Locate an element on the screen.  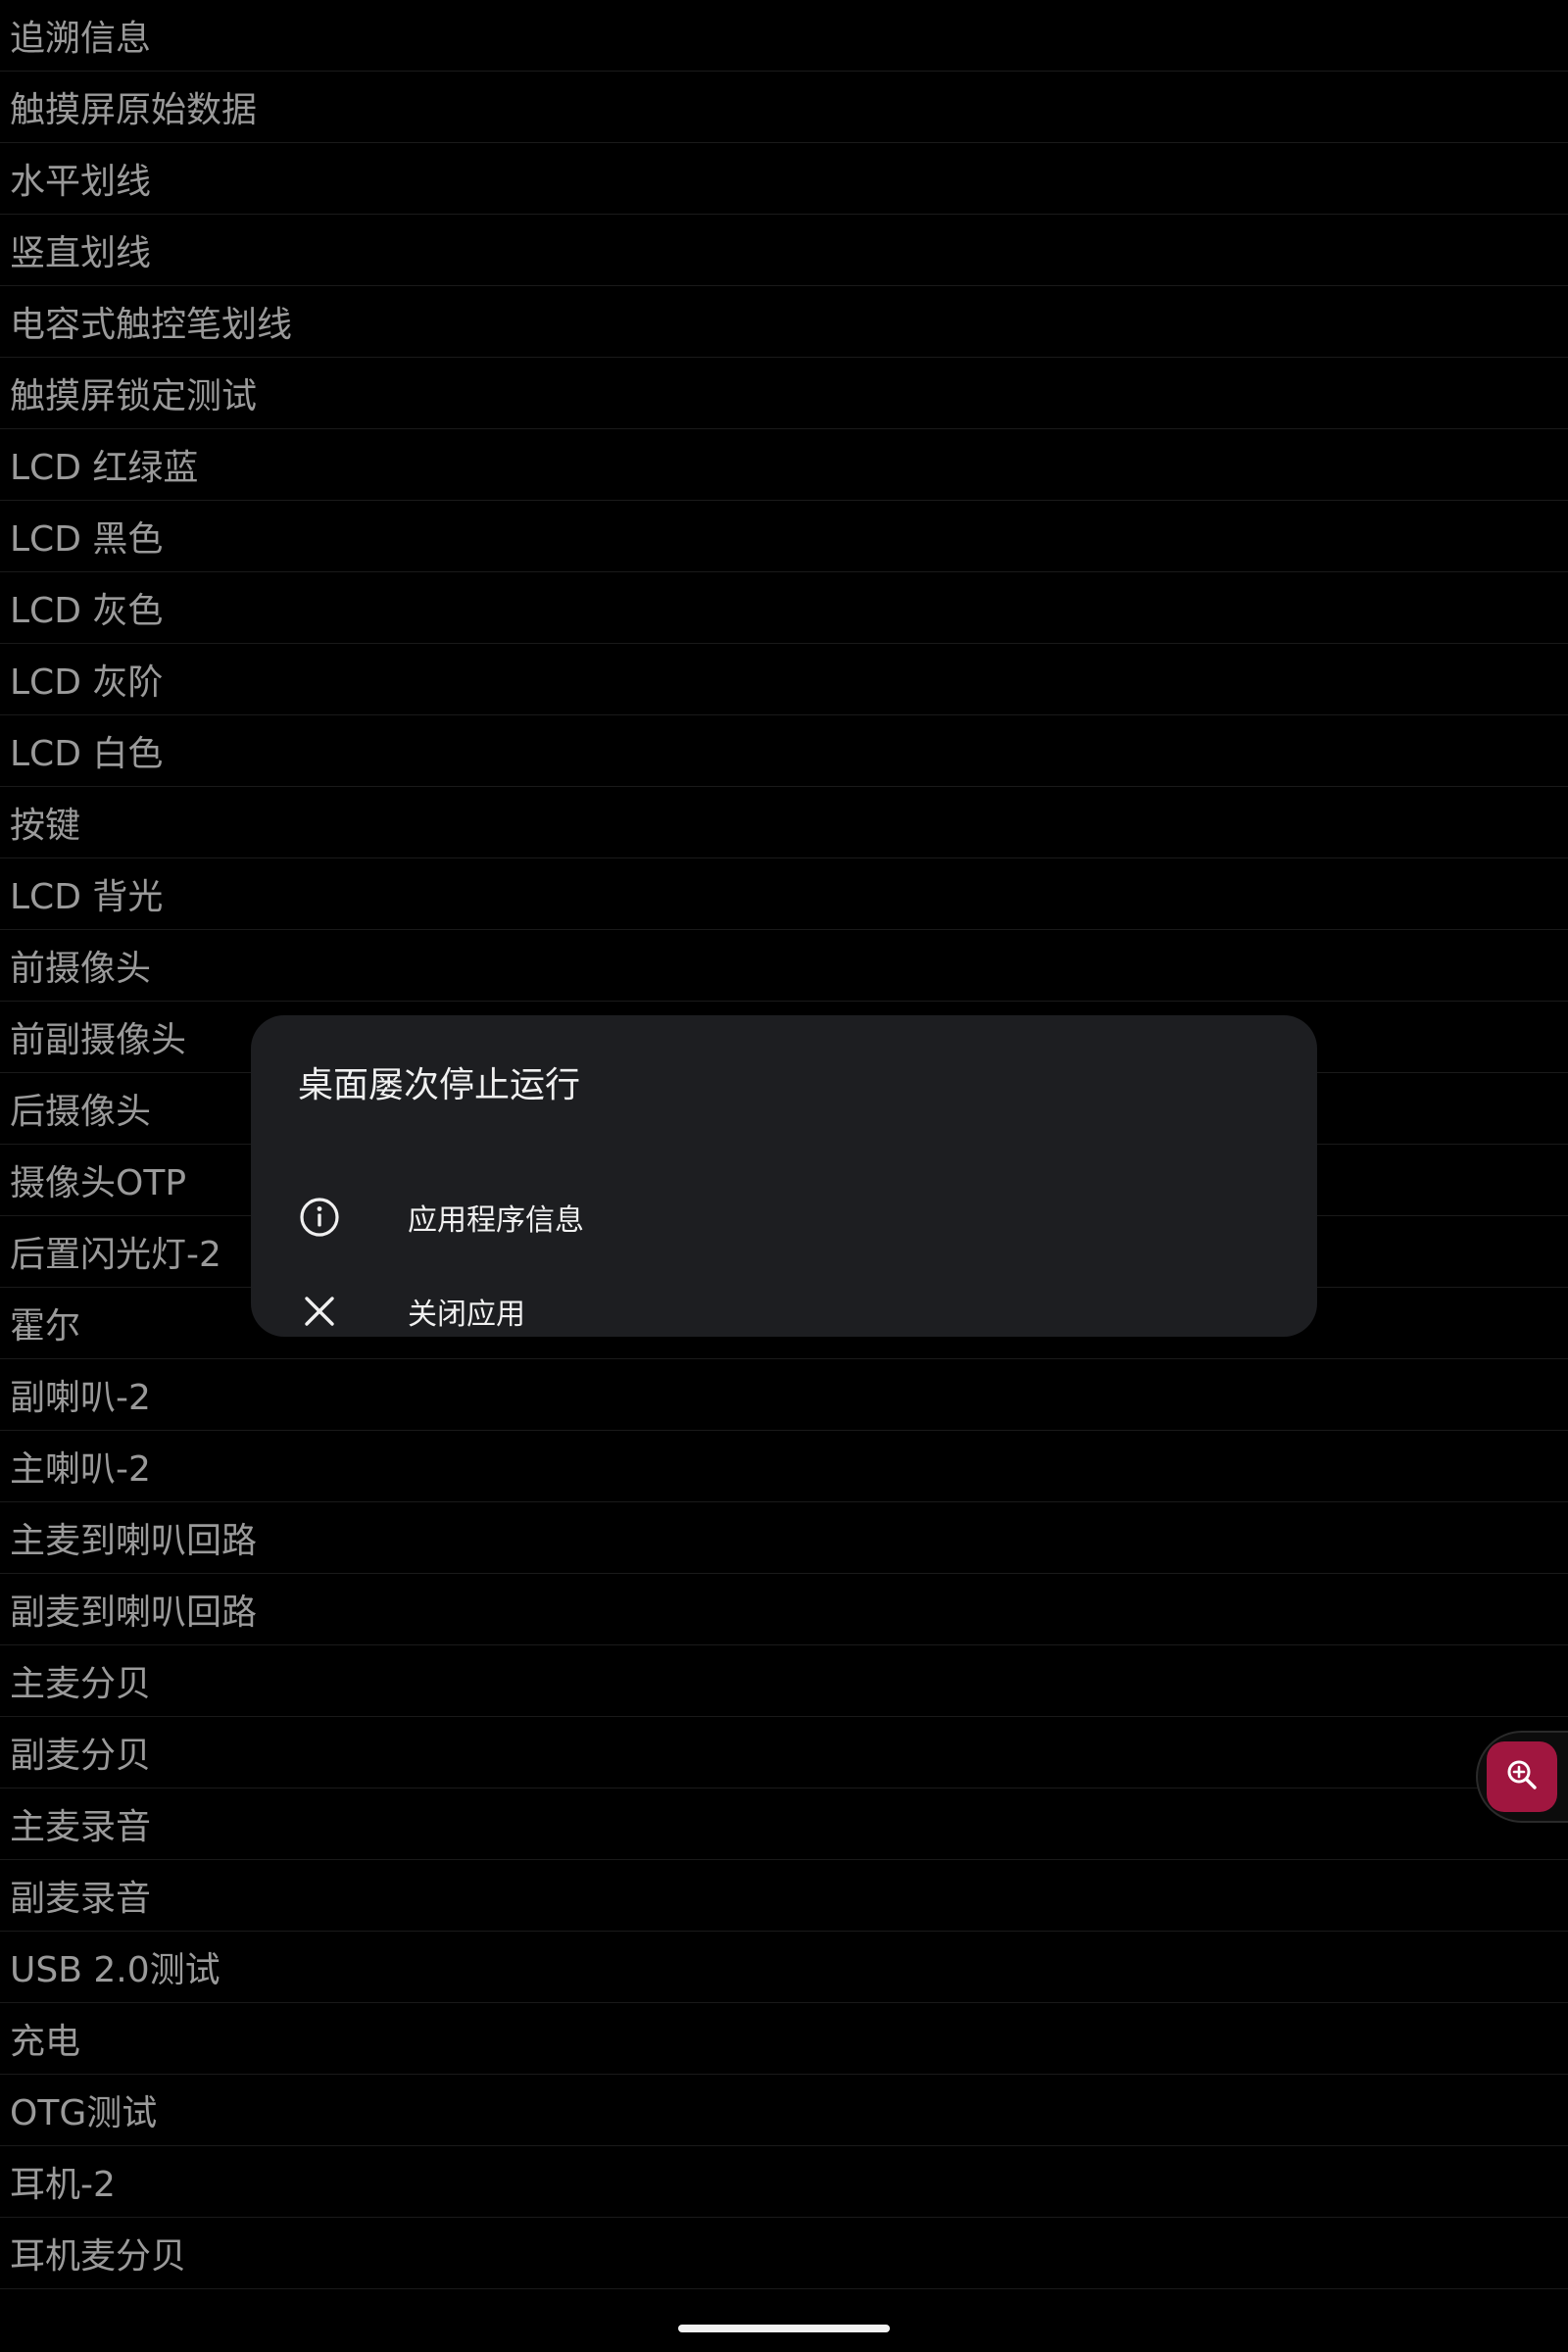
info-circle-icon is located at coordinates (319, 1217).